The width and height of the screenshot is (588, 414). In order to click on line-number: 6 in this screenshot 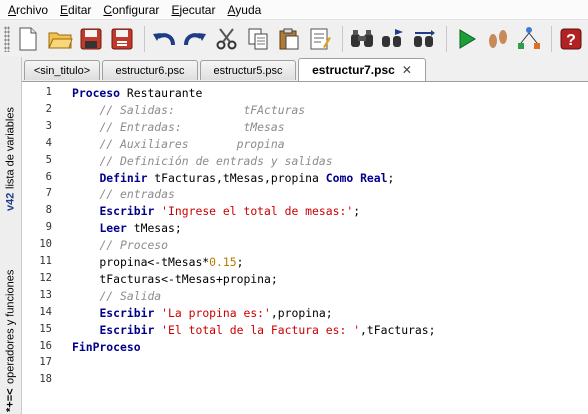, I will do `click(48, 176)`.